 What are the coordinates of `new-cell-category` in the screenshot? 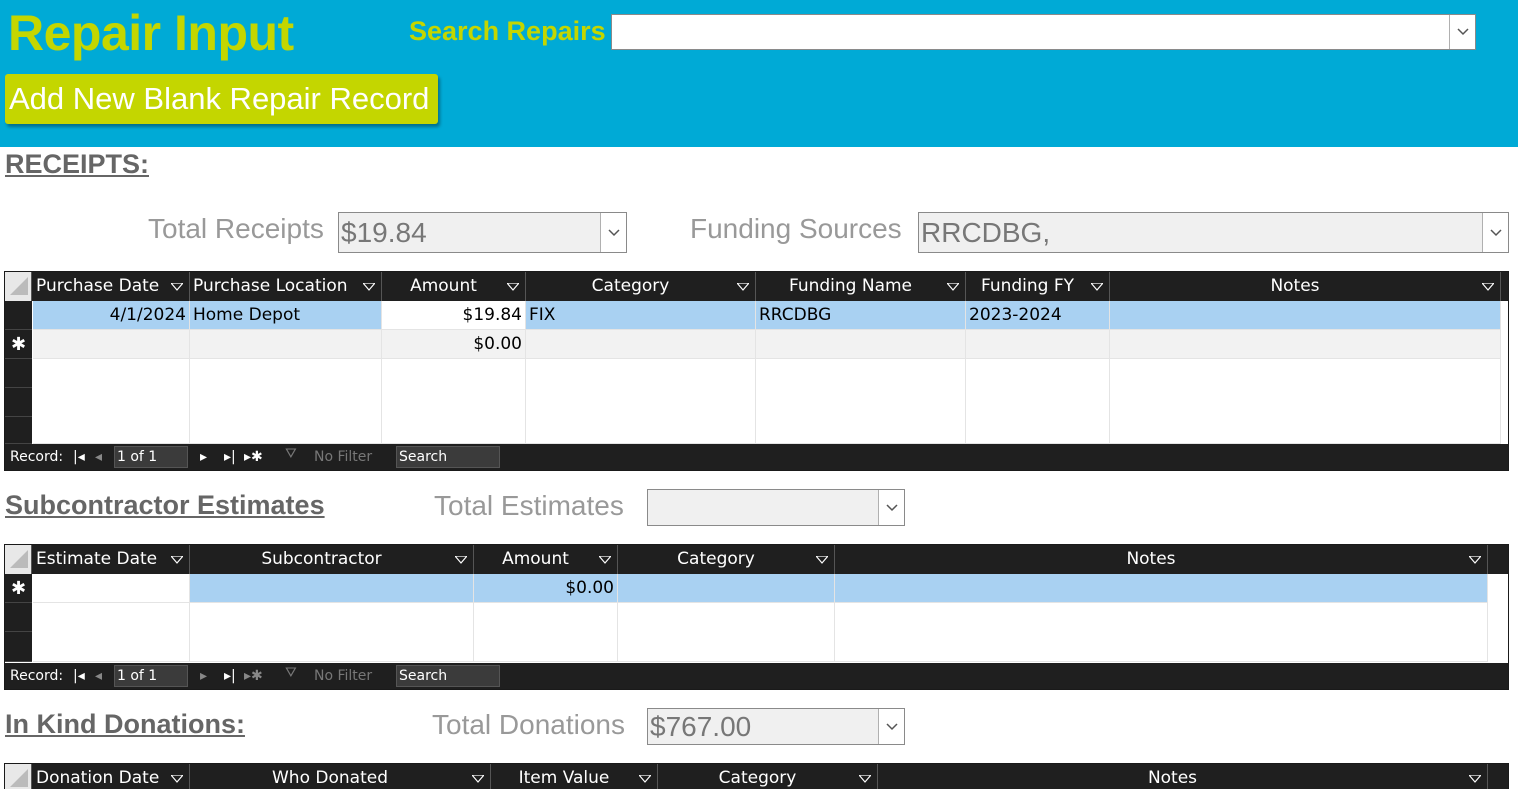 It's located at (726, 588).